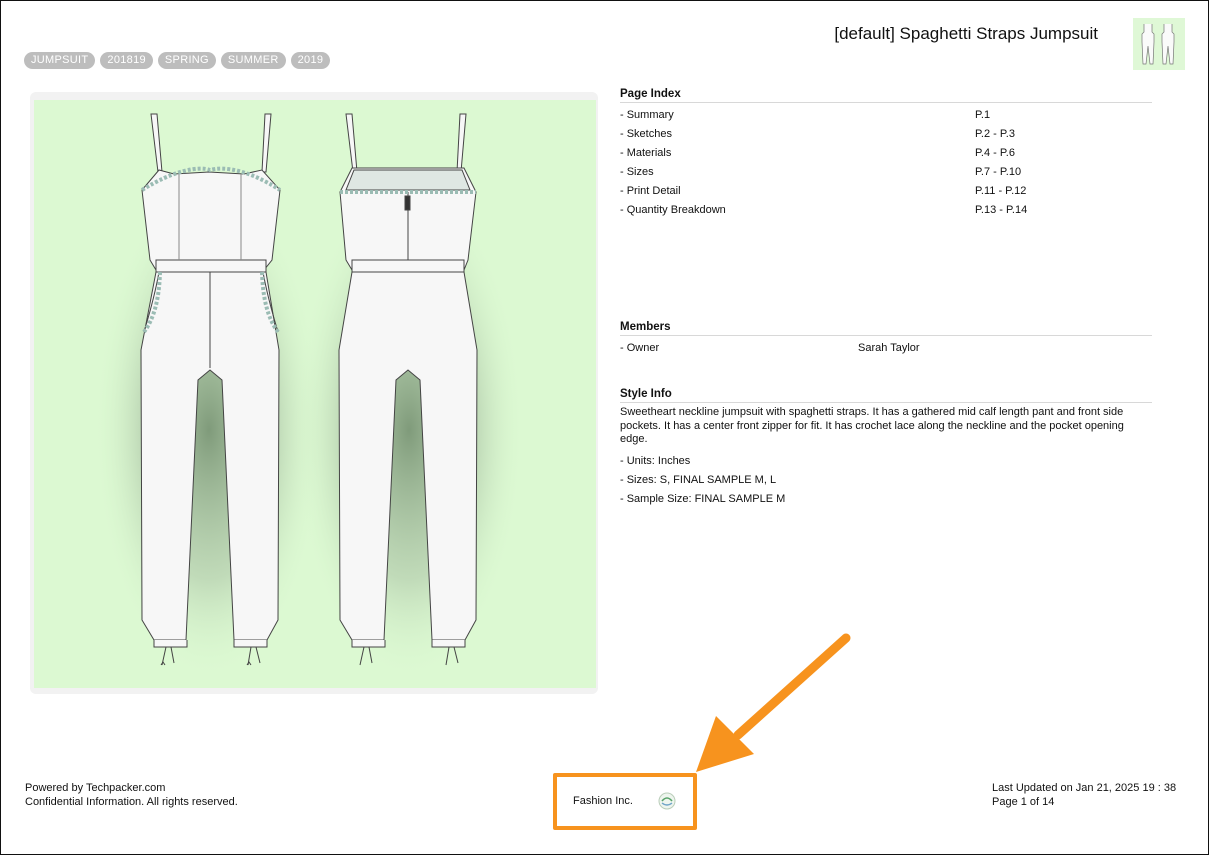 The height and width of the screenshot is (855, 1209). I want to click on tag-list: JUMPSUIT 201819 SPRING SUMMER 2019, so click(177, 60).